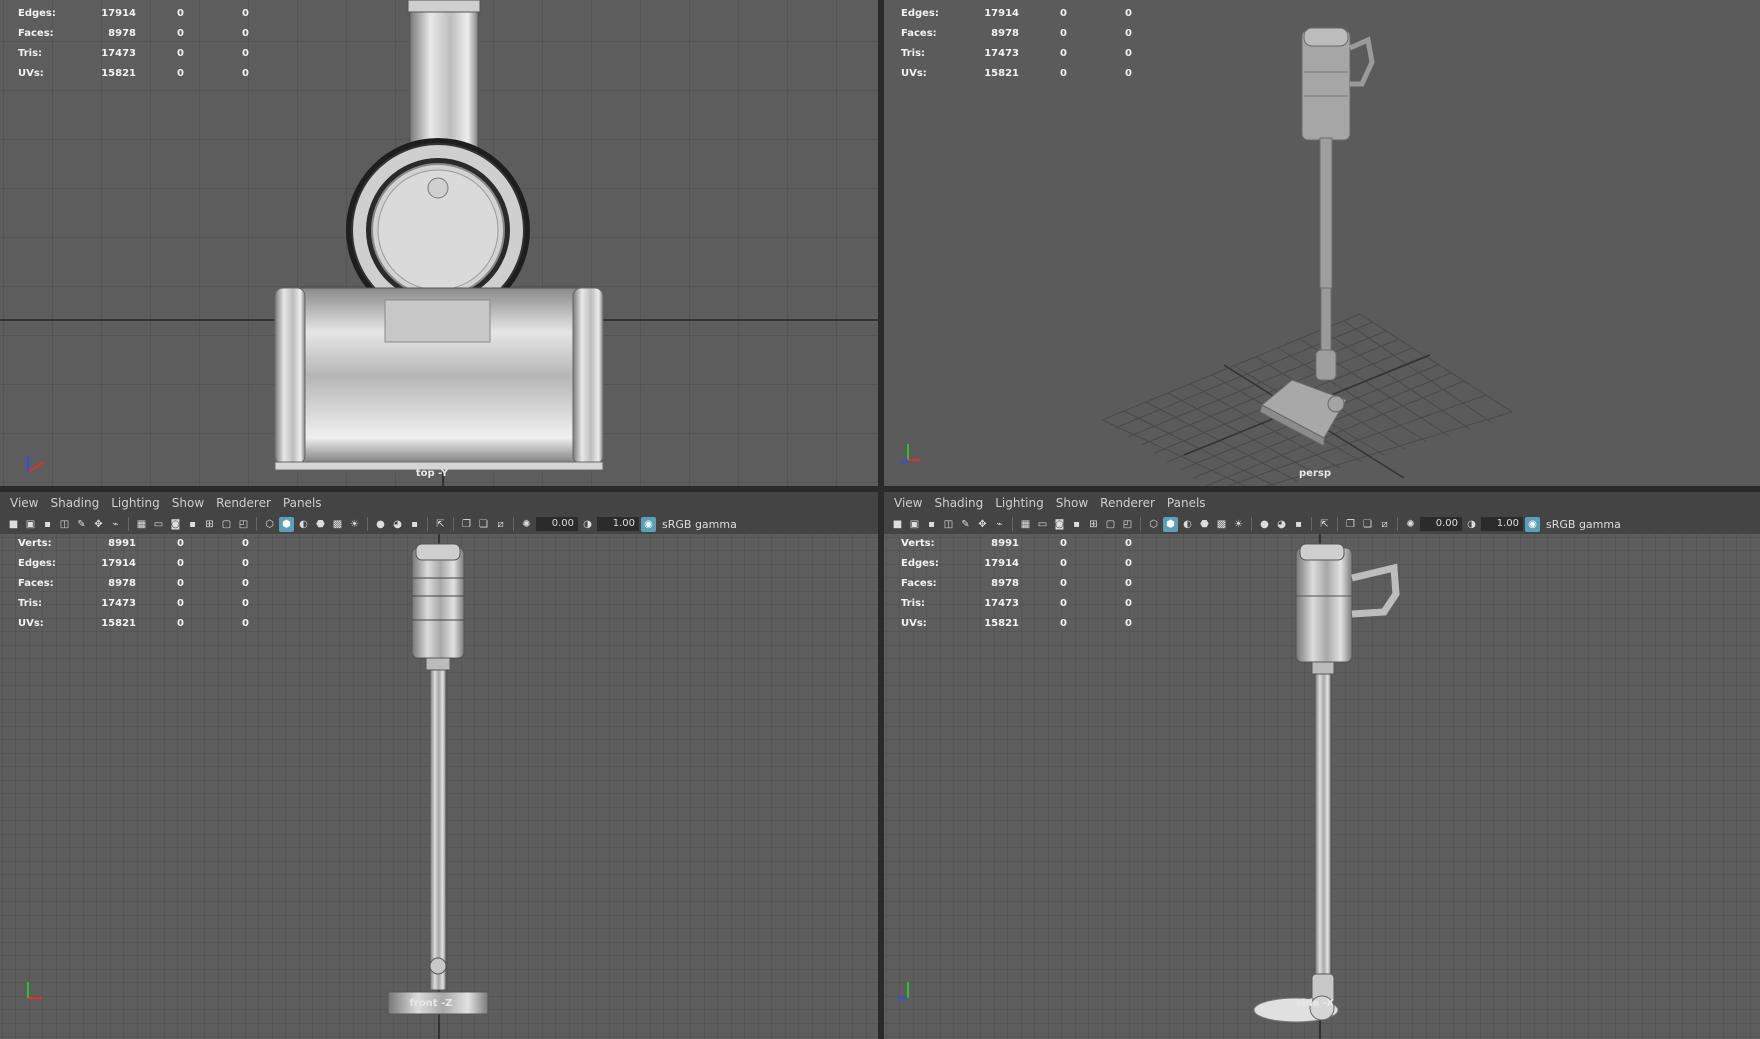 The height and width of the screenshot is (1039, 1760). Describe the element at coordinates (881, 519) in the screenshot. I see `pane-divider-vertical` at that location.